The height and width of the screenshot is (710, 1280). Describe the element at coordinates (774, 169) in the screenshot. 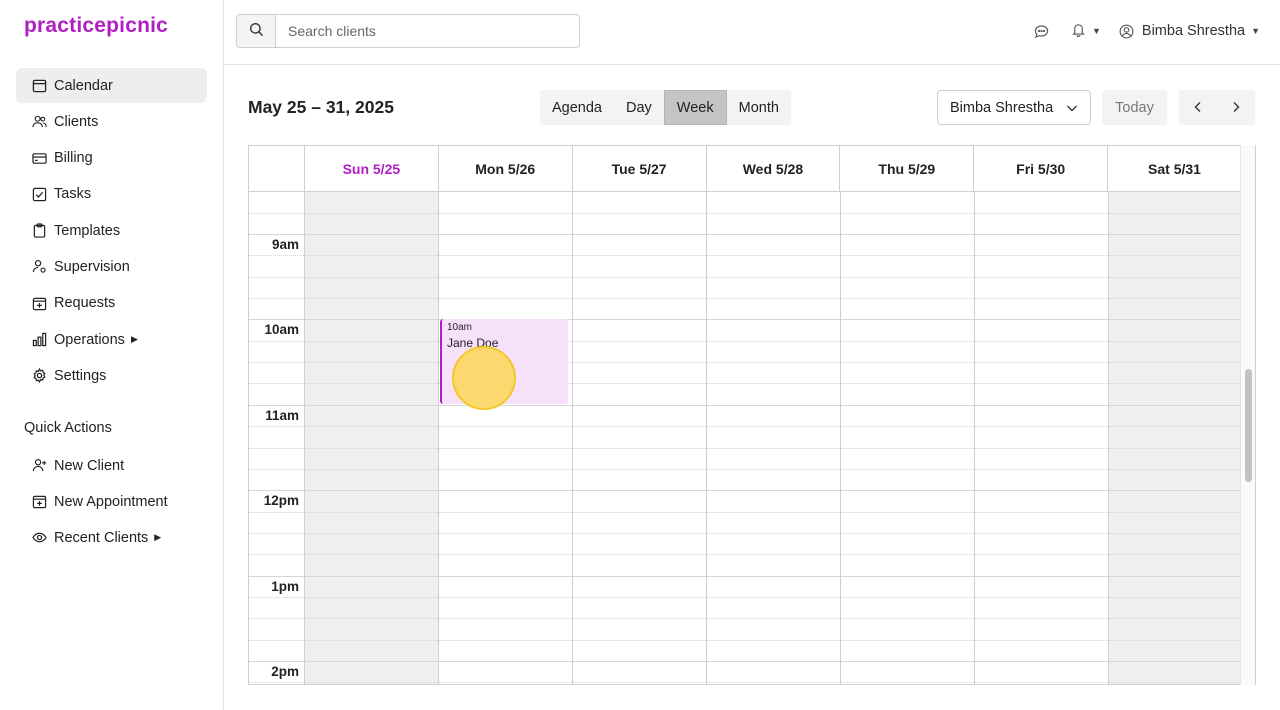

I see `day-header-wed: Wed 5/28` at that location.